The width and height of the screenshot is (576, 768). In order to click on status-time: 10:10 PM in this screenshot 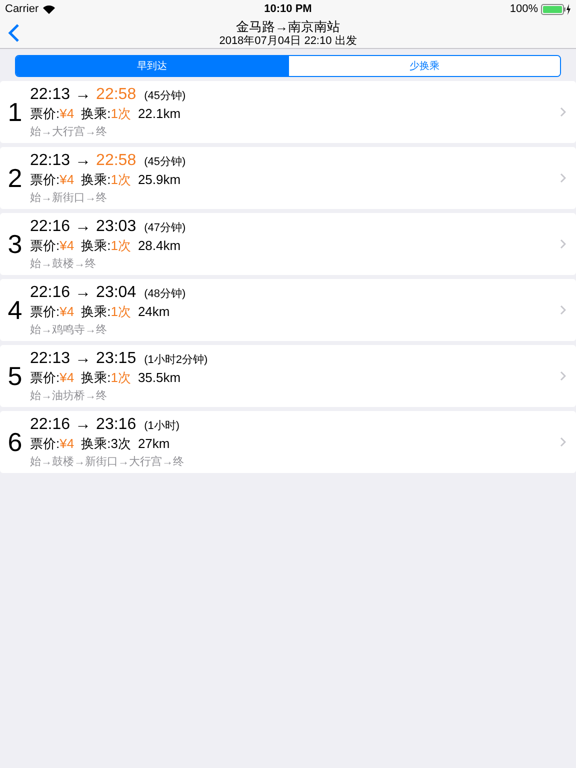, I will do `click(288, 9)`.